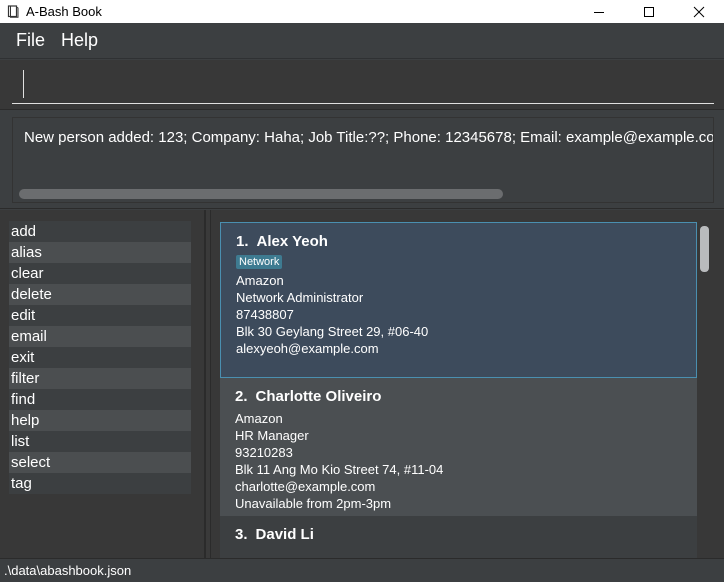  Describe the element at coordinates (100, 441) in the screenshot. I see `command-item: list` at that location.